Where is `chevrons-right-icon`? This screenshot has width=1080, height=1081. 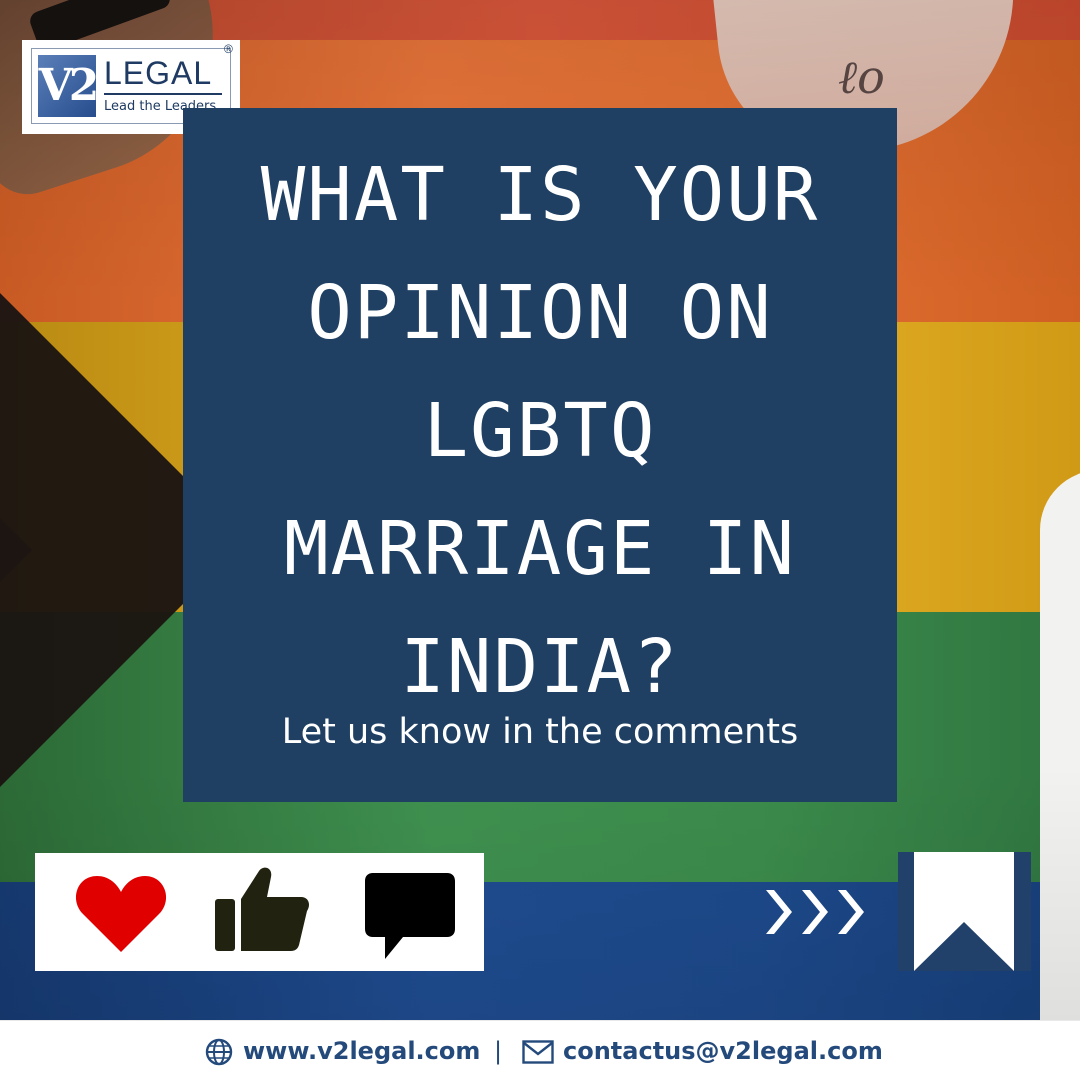 chevrons-right-icon is located at coordinates (820, 912).